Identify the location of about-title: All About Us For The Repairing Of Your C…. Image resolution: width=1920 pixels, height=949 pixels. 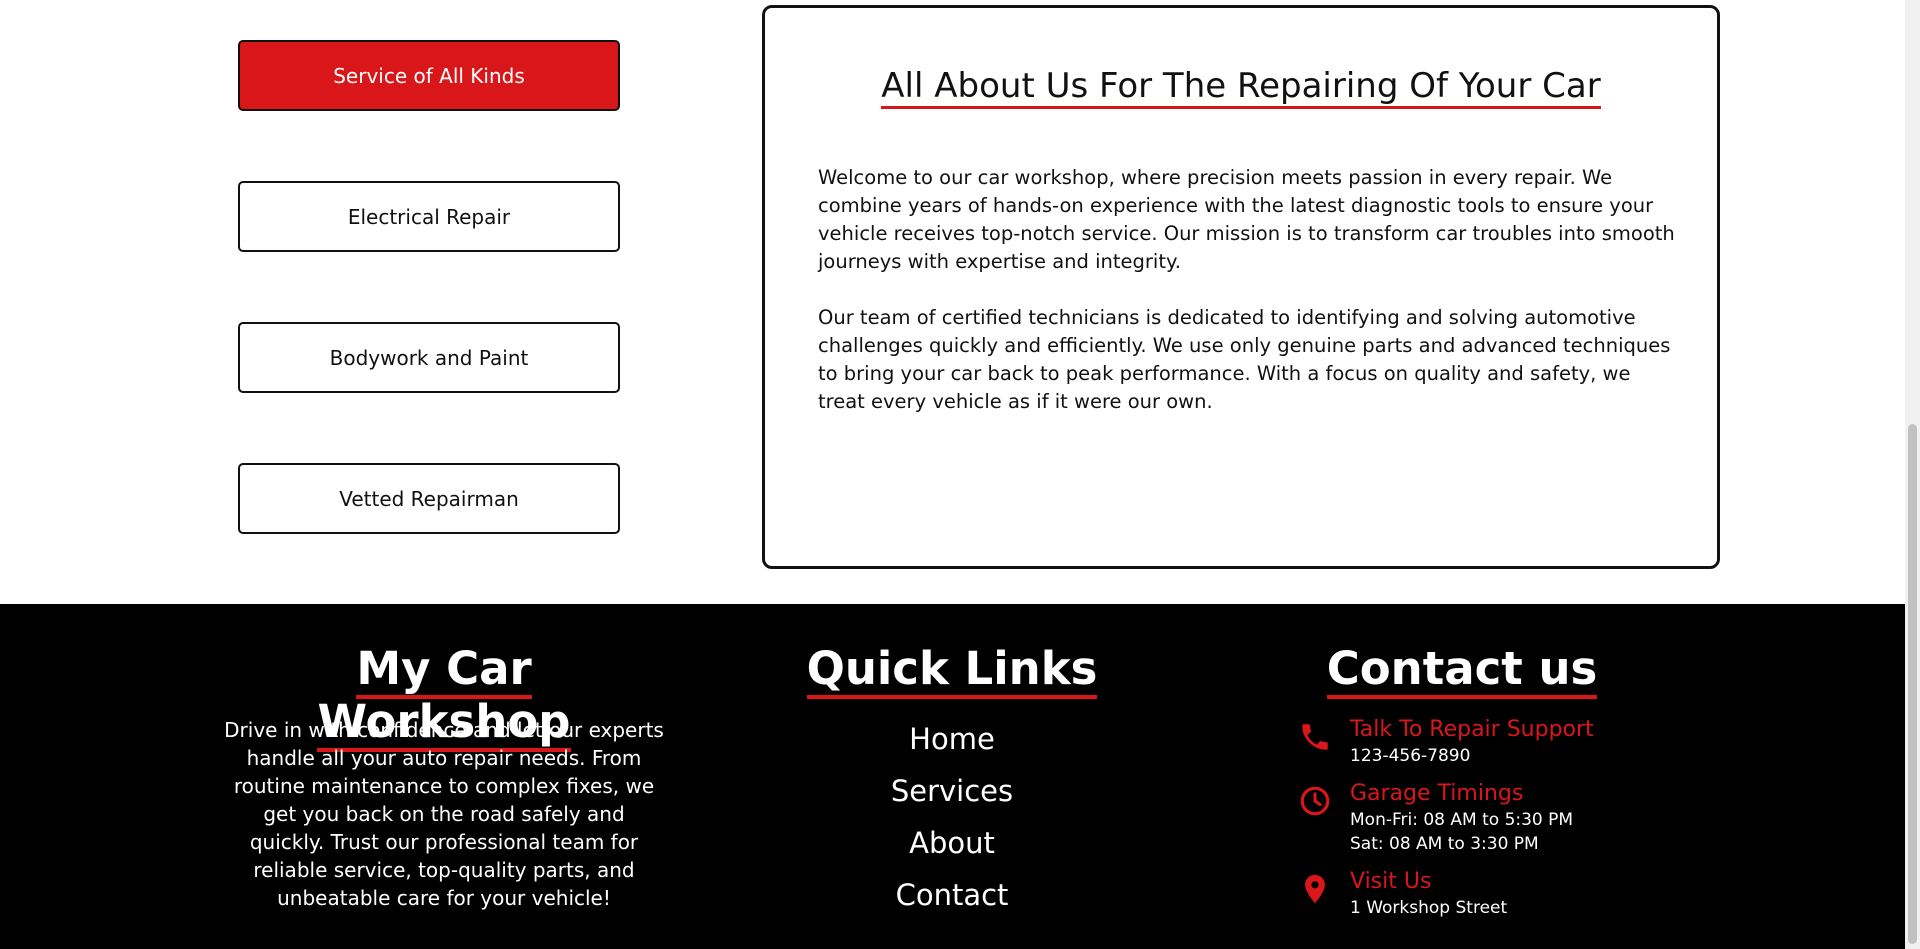
(1241, 87).